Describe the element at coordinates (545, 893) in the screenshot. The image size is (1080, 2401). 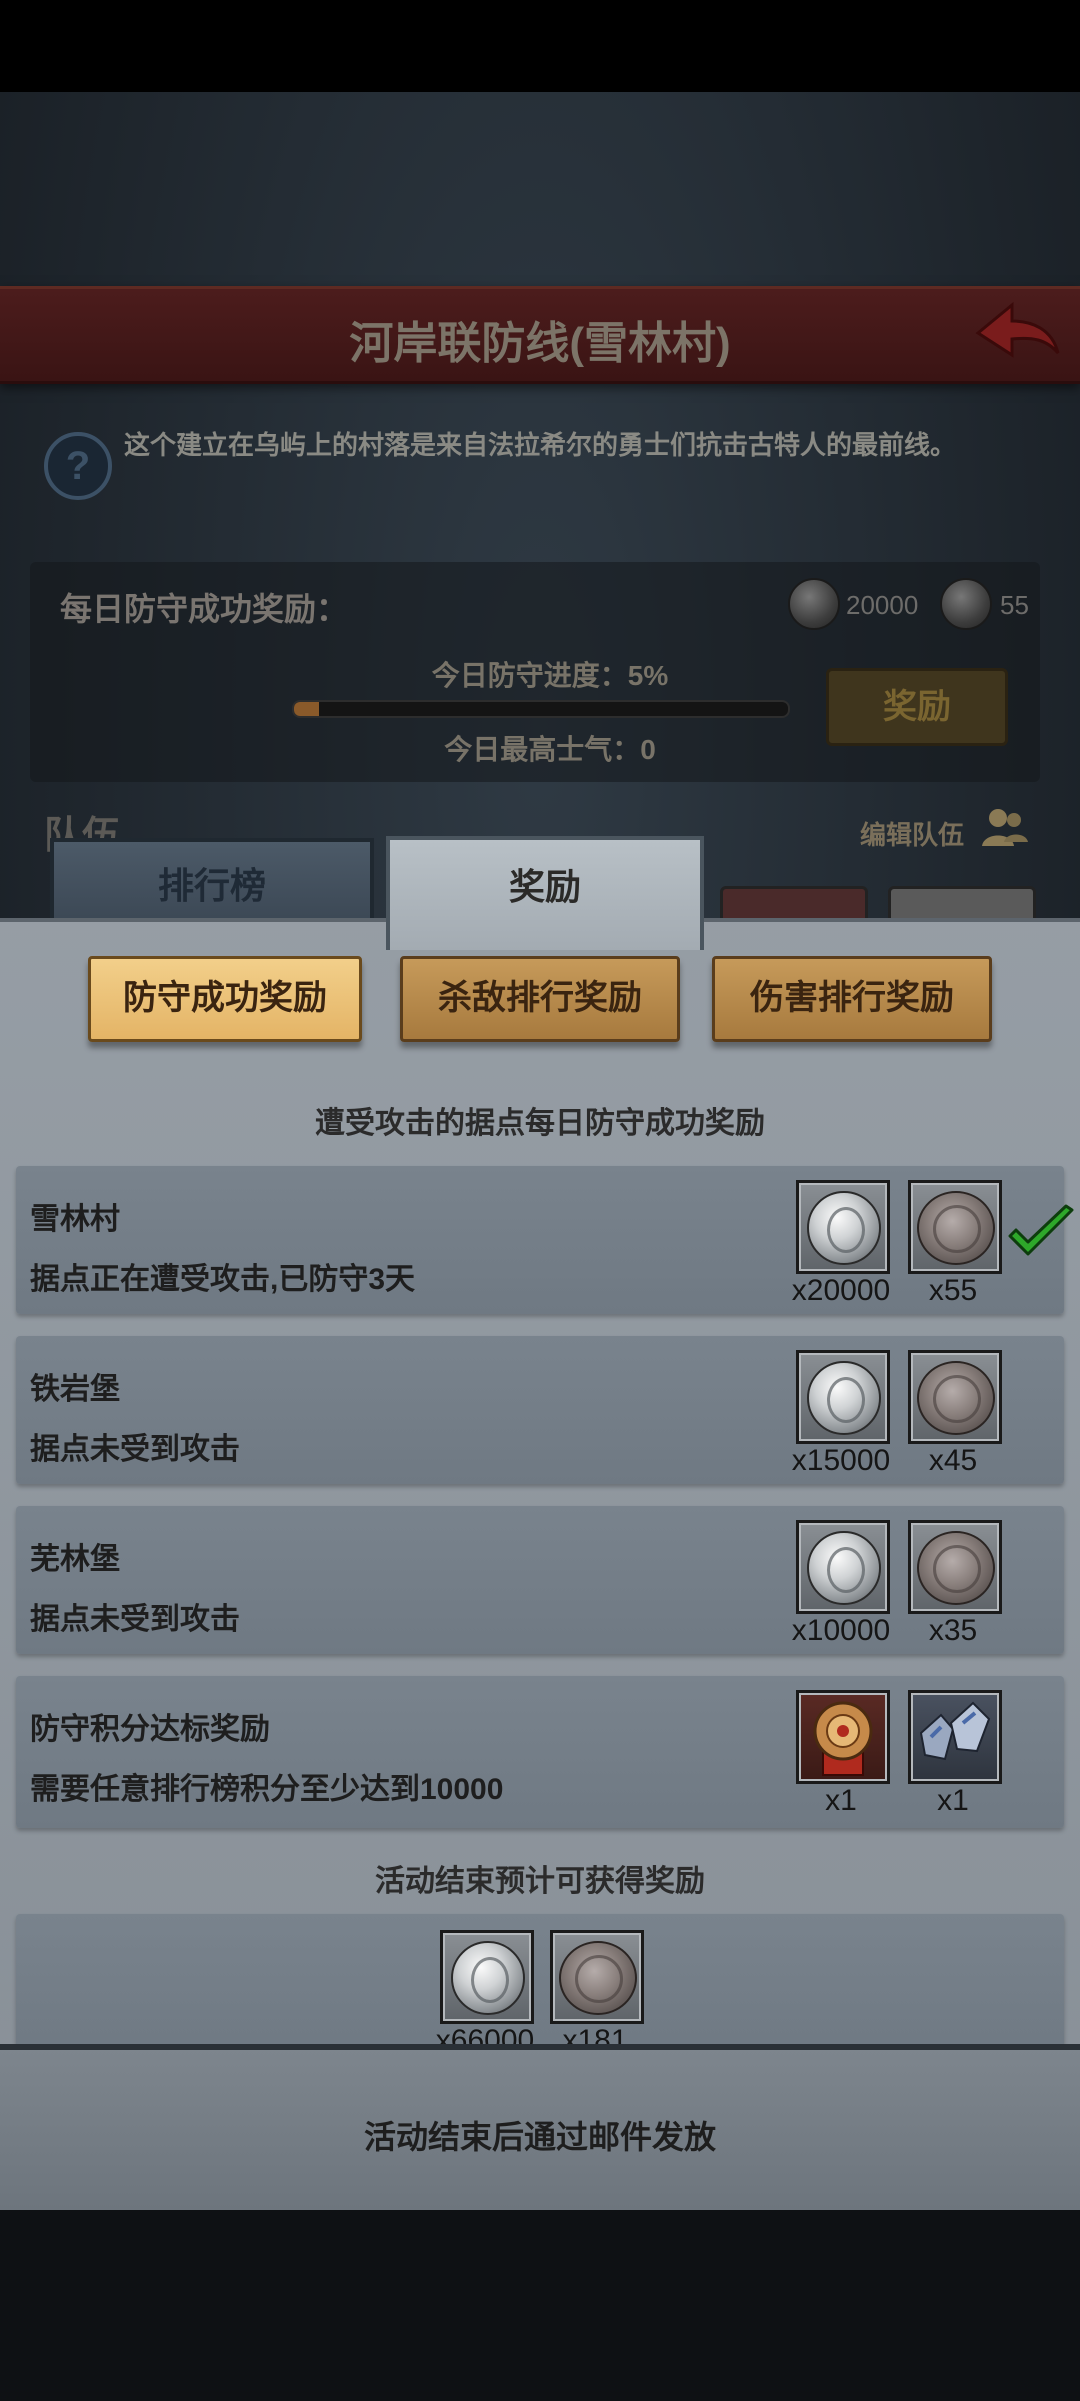
I see `tab-reward: 奖励` at that location.